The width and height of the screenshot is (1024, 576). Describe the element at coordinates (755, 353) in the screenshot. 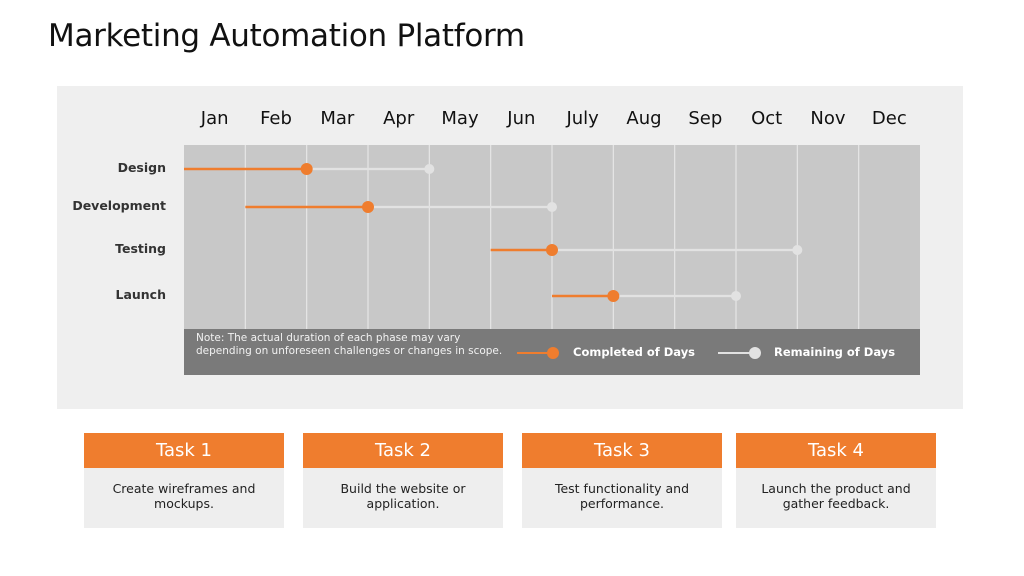

I see `legend-remaining-marker` at that location.